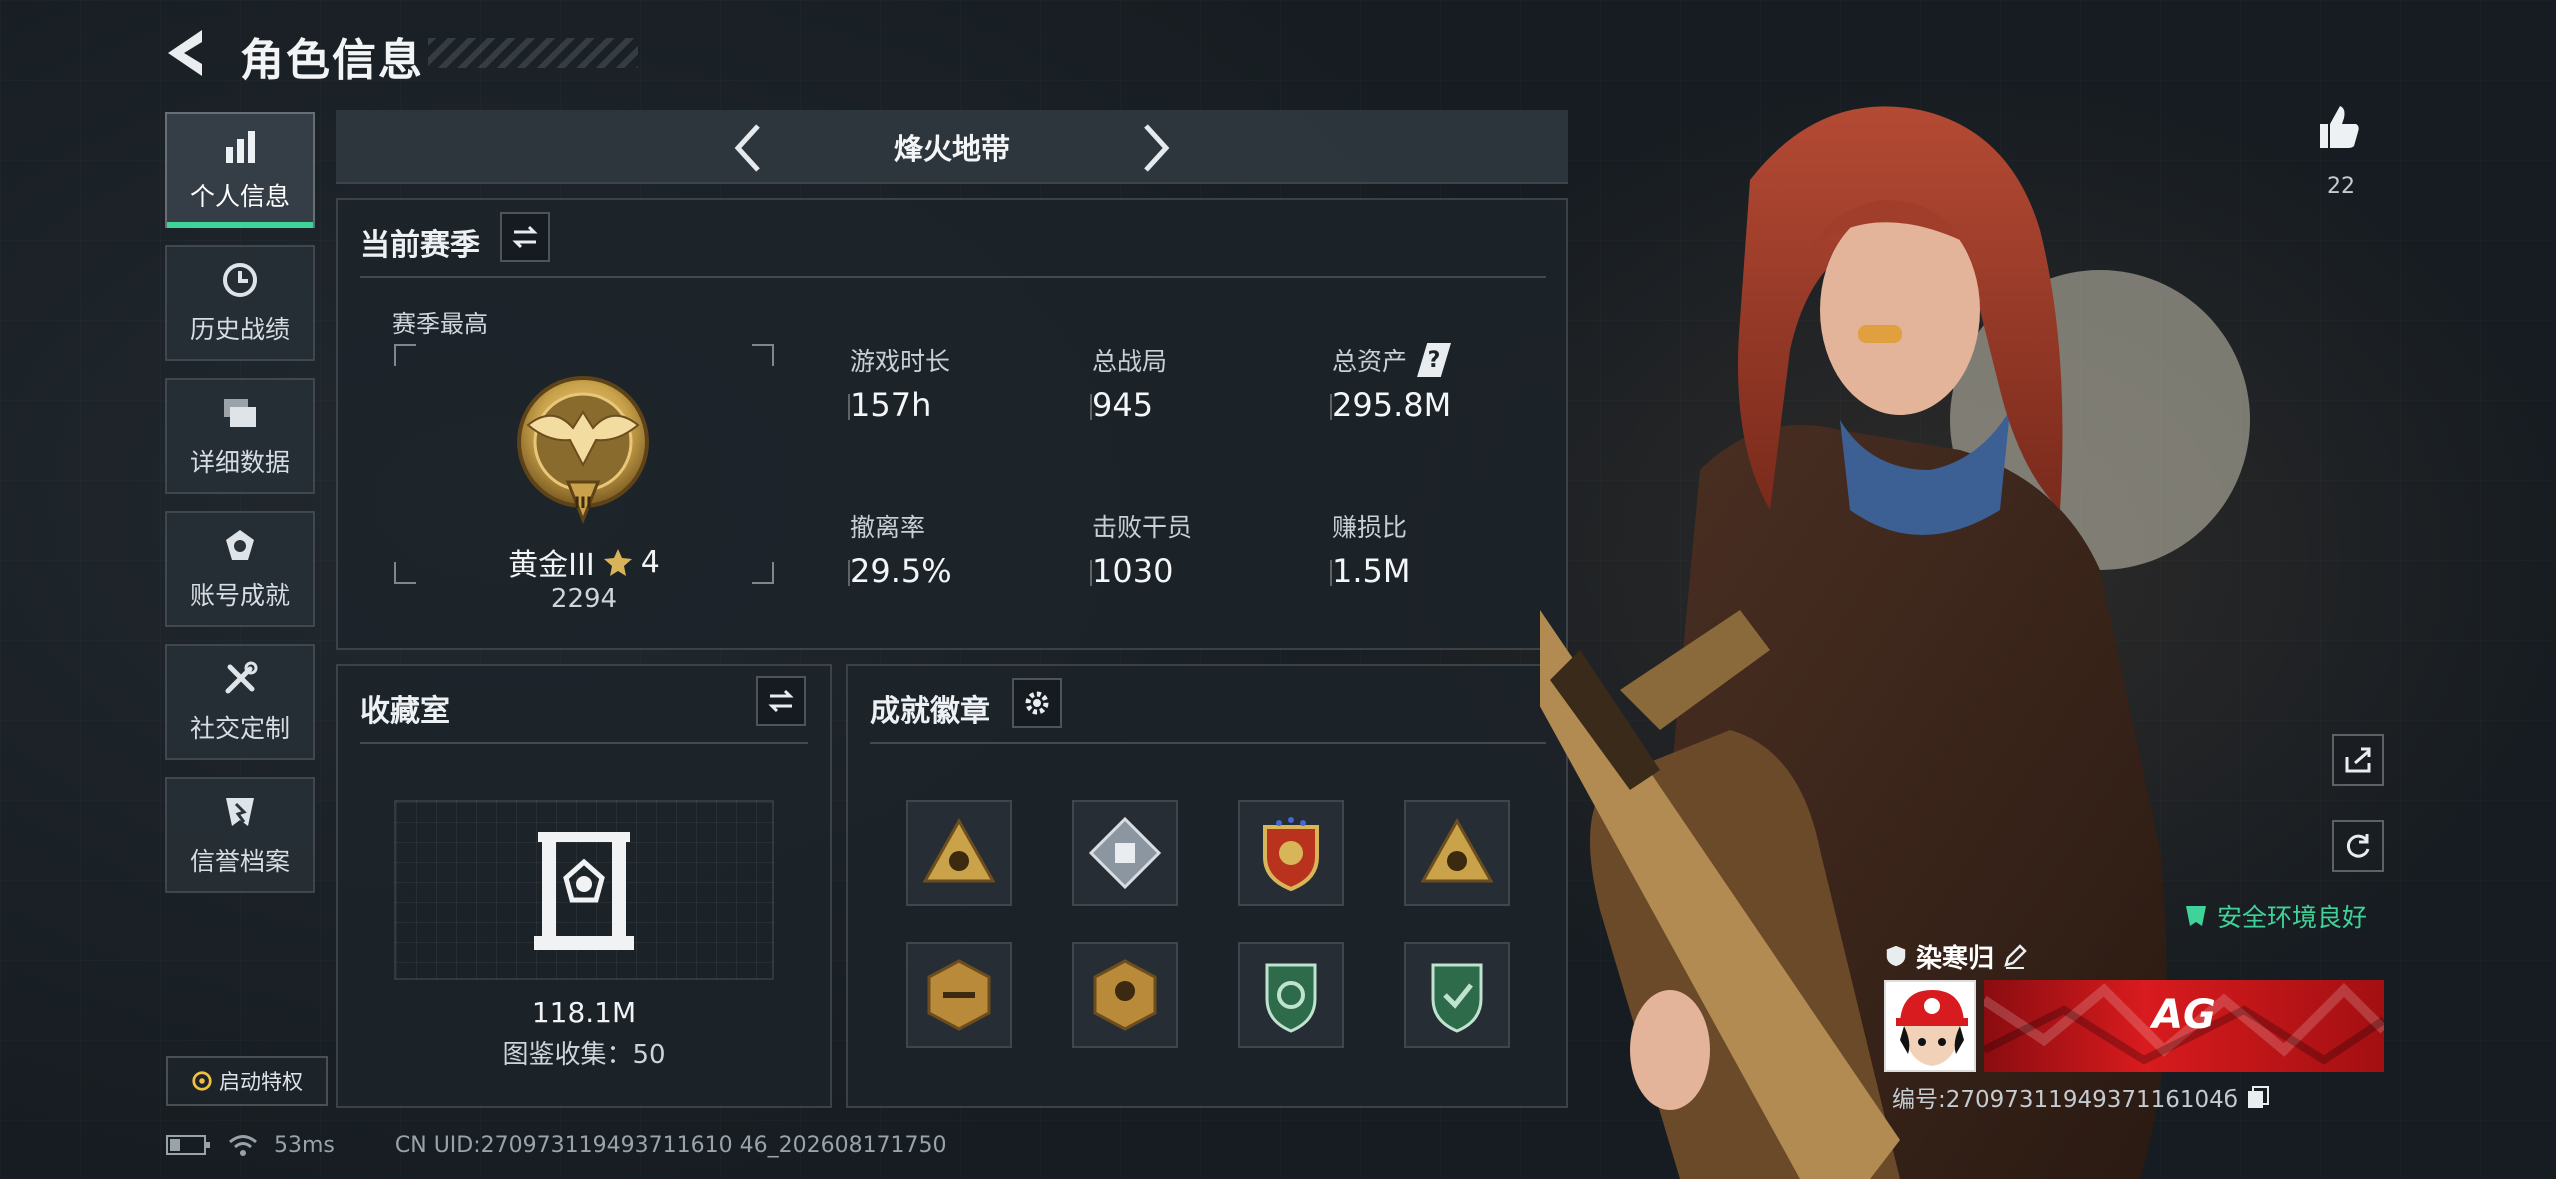  I want to click on avatar, so click(1930, 1026).